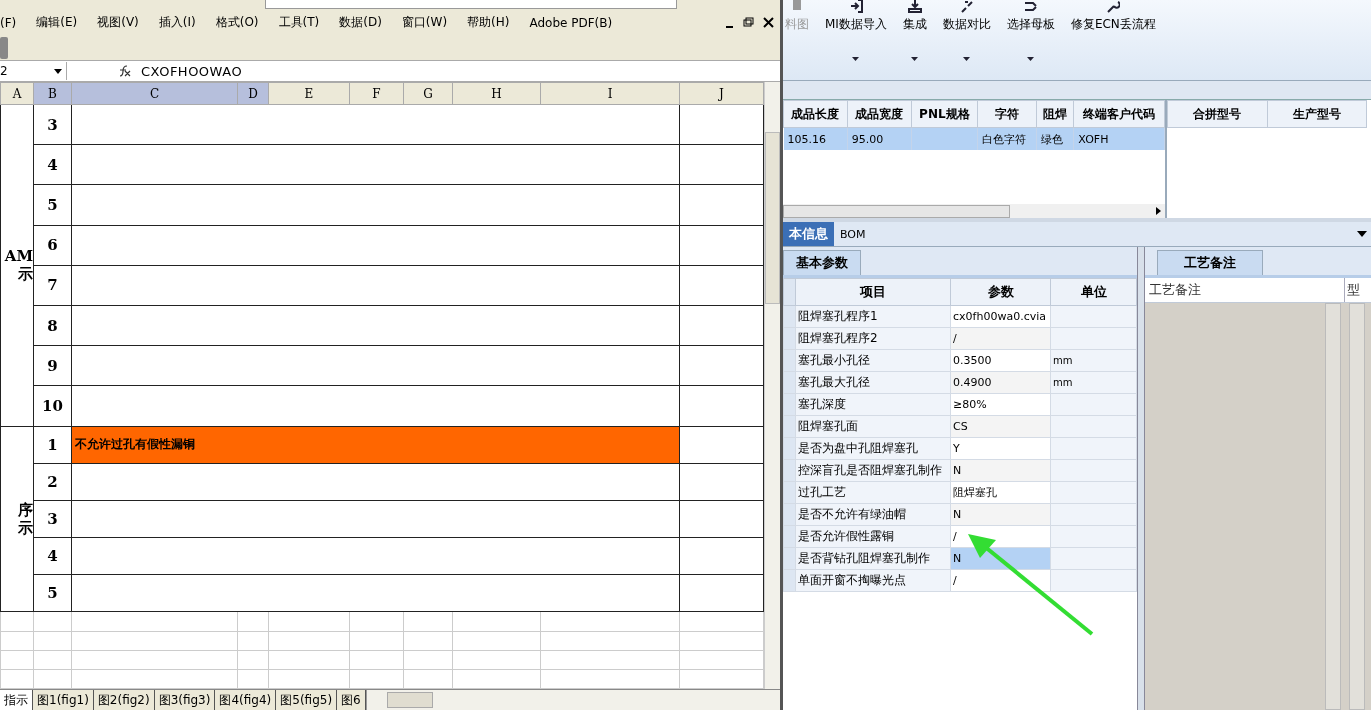 The width and height of the screenshot is (1371, 710). Describe the element at coordinates (8, 22) in the screenshot. I see `menu-item: (F)` at that location.